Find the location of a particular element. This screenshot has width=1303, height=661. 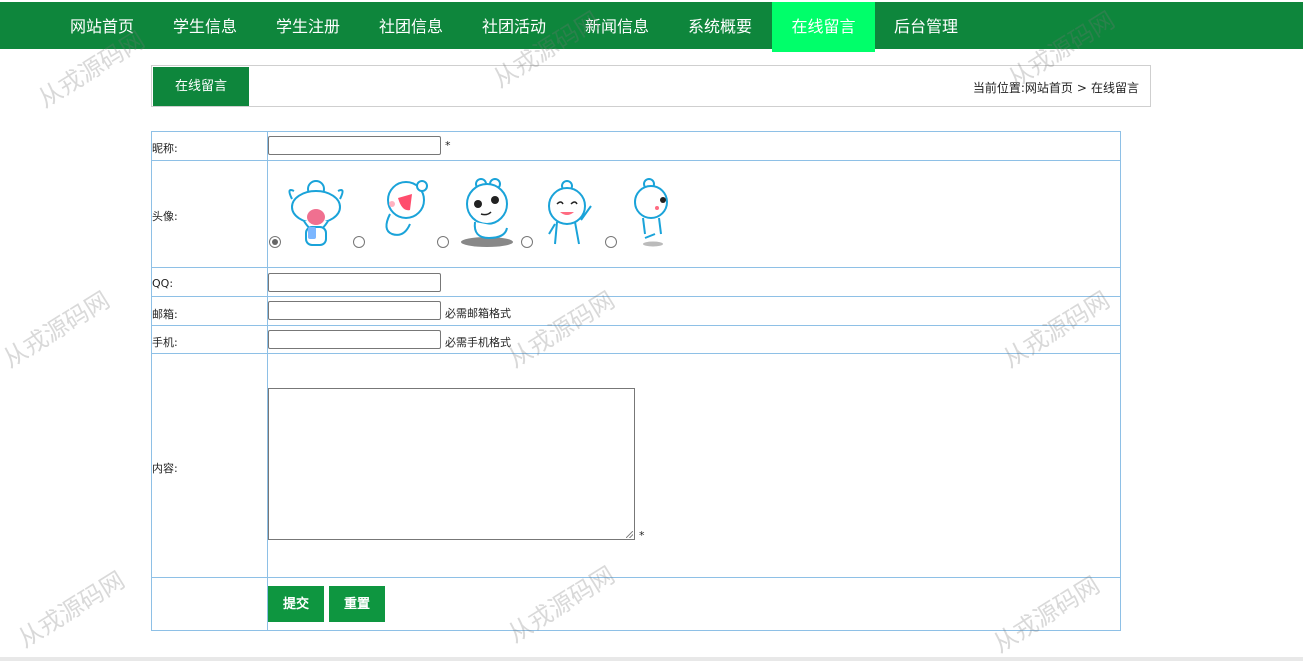

nav-item-student-info: 学生信息 is located at coordinates (205, 25).